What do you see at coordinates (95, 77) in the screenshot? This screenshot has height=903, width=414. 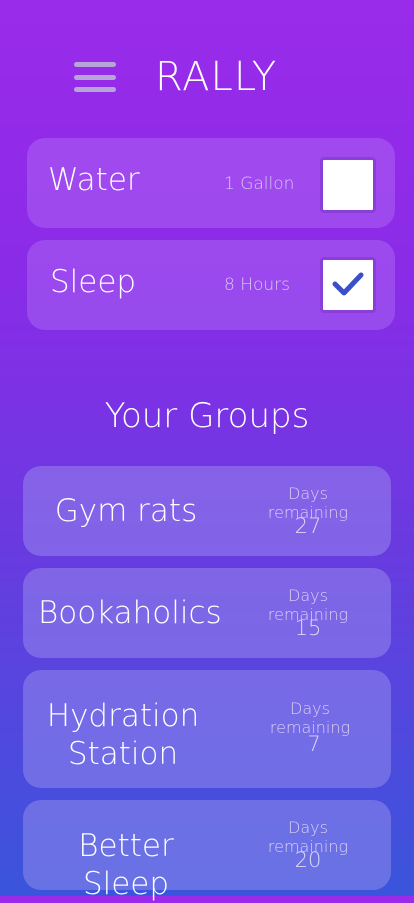 I see `hamburger-menu-icon` at bounding box center [95, 77].